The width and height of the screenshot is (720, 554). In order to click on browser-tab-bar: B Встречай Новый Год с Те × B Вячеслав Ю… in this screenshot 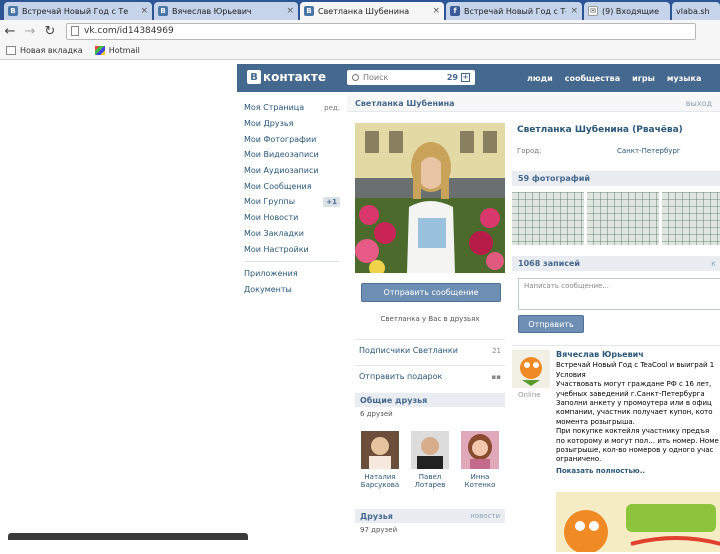, I will do `click(360, 10)`.